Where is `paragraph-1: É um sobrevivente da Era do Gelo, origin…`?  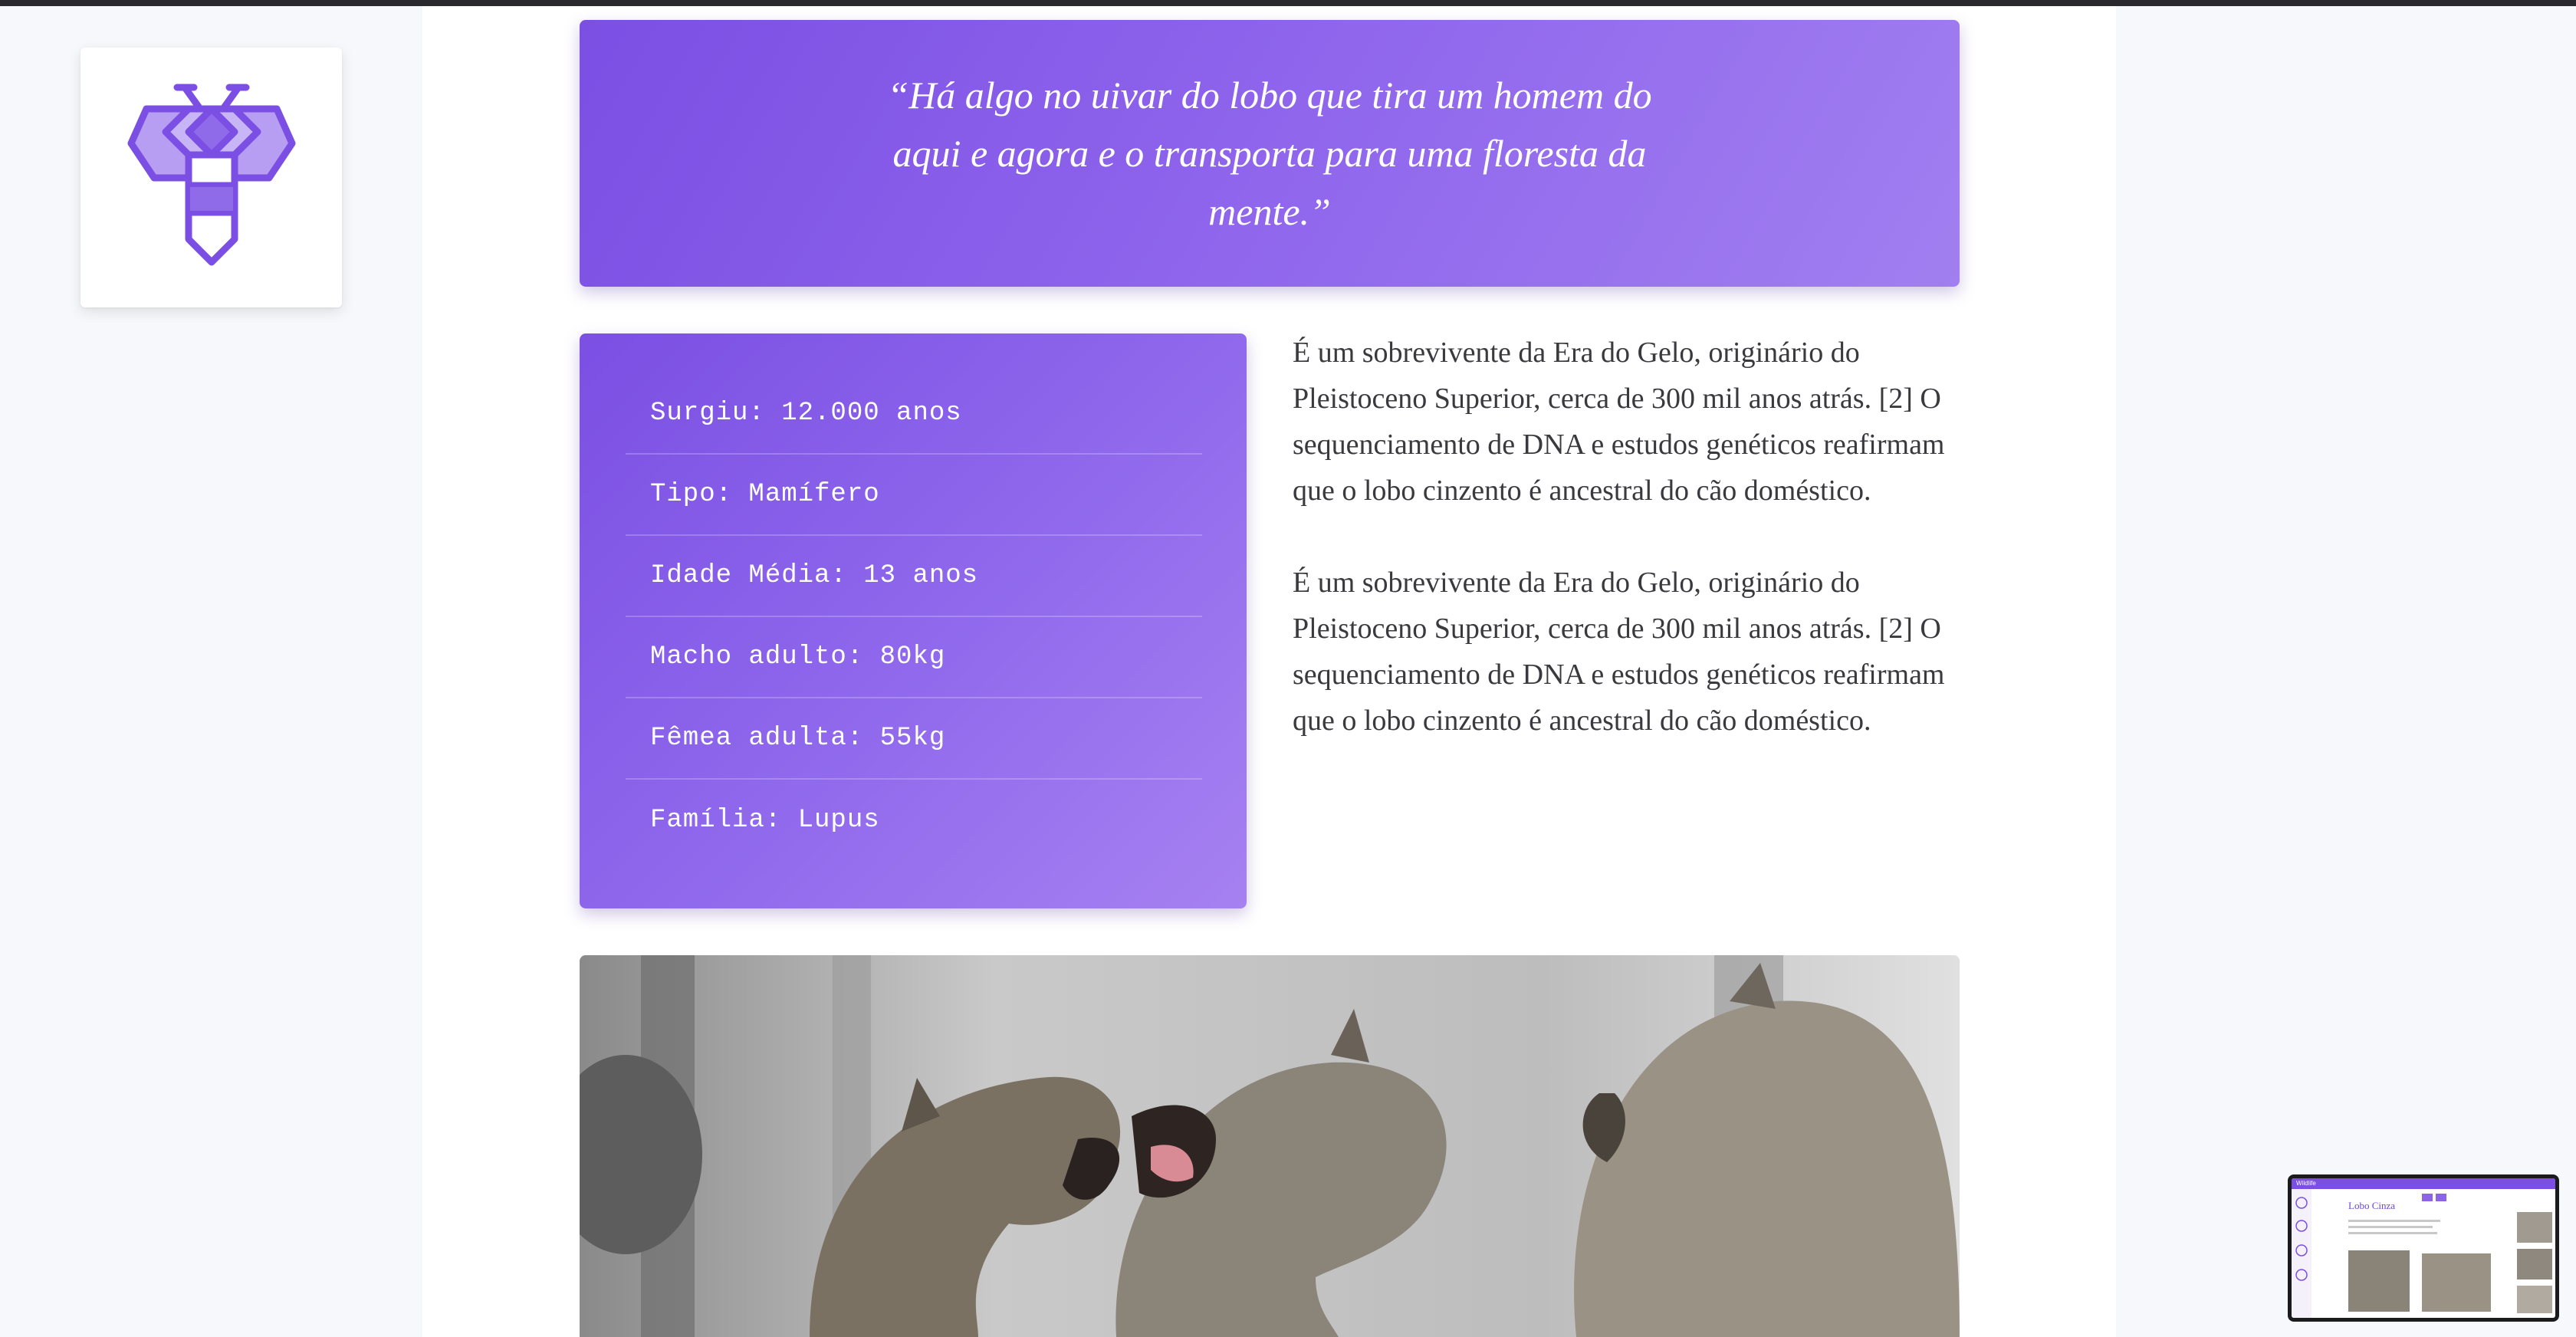
paragraph-1: É um sobrevivente da Era do Gelo, origin… is located at coordinates (1619, 422).